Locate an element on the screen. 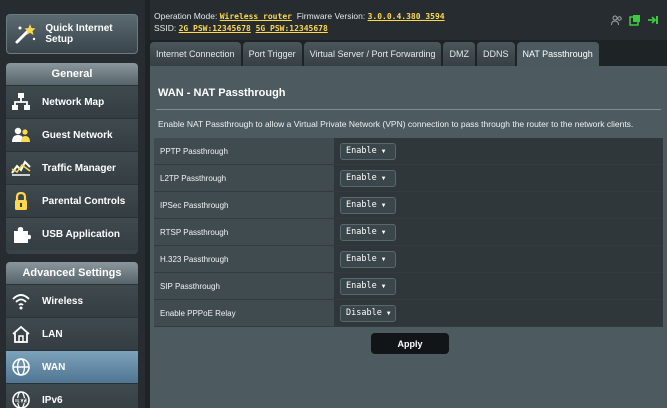  pppoe-relay-select: Disable ▼ is located at coordinates (368, 313).